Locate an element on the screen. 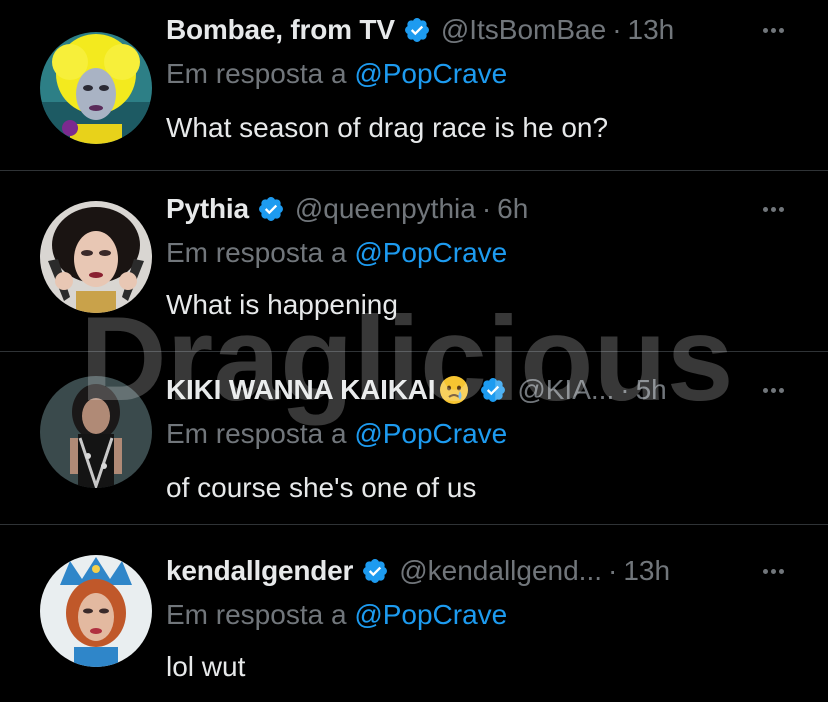  tweet-header: Bombae, from TV @ItsBomBae · 13h is located at coordinates (477, 30).